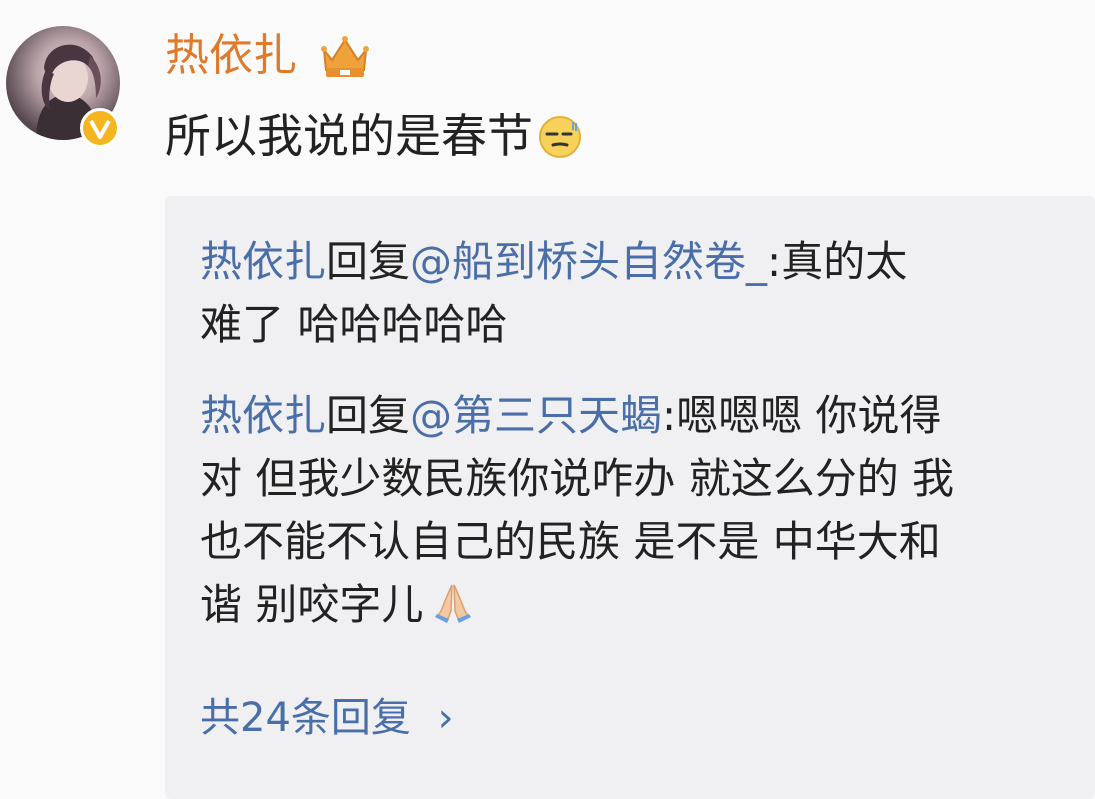 The image size is (1095, 799). Describe the element at coordinates (349, 136) in the screenshot. I see `comment-text: 所以我说的是春节` at that location.